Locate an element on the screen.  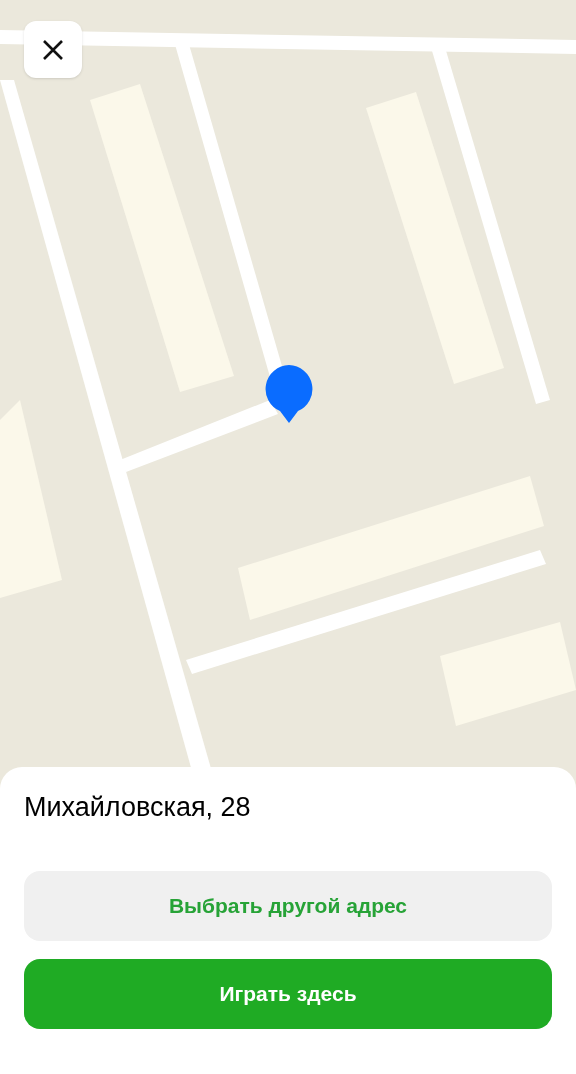
address-title: Михайловская, 28 is located at coordinates (138, 807).